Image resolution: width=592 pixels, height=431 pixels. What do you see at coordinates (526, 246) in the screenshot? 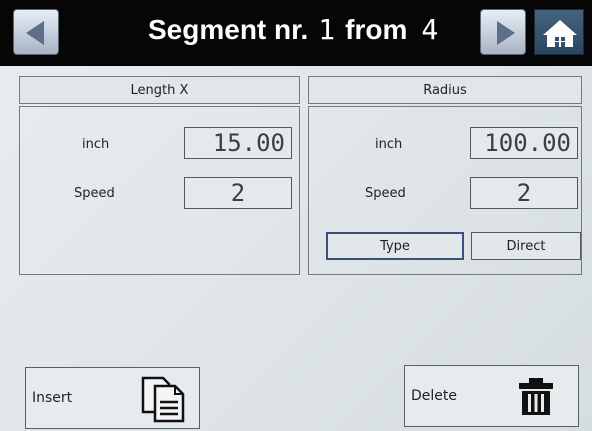
I see `direct-button: Direct` at bounding box center [526, 246].